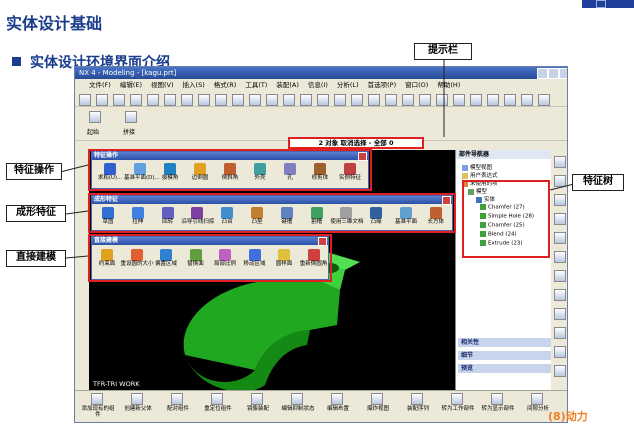 Image resolution: width=634 pixels, height=424 pixels. Describe the element at coordinates (34, 171) in the screenshot. I see `callout-feature-ops: 特征操作` at that location.